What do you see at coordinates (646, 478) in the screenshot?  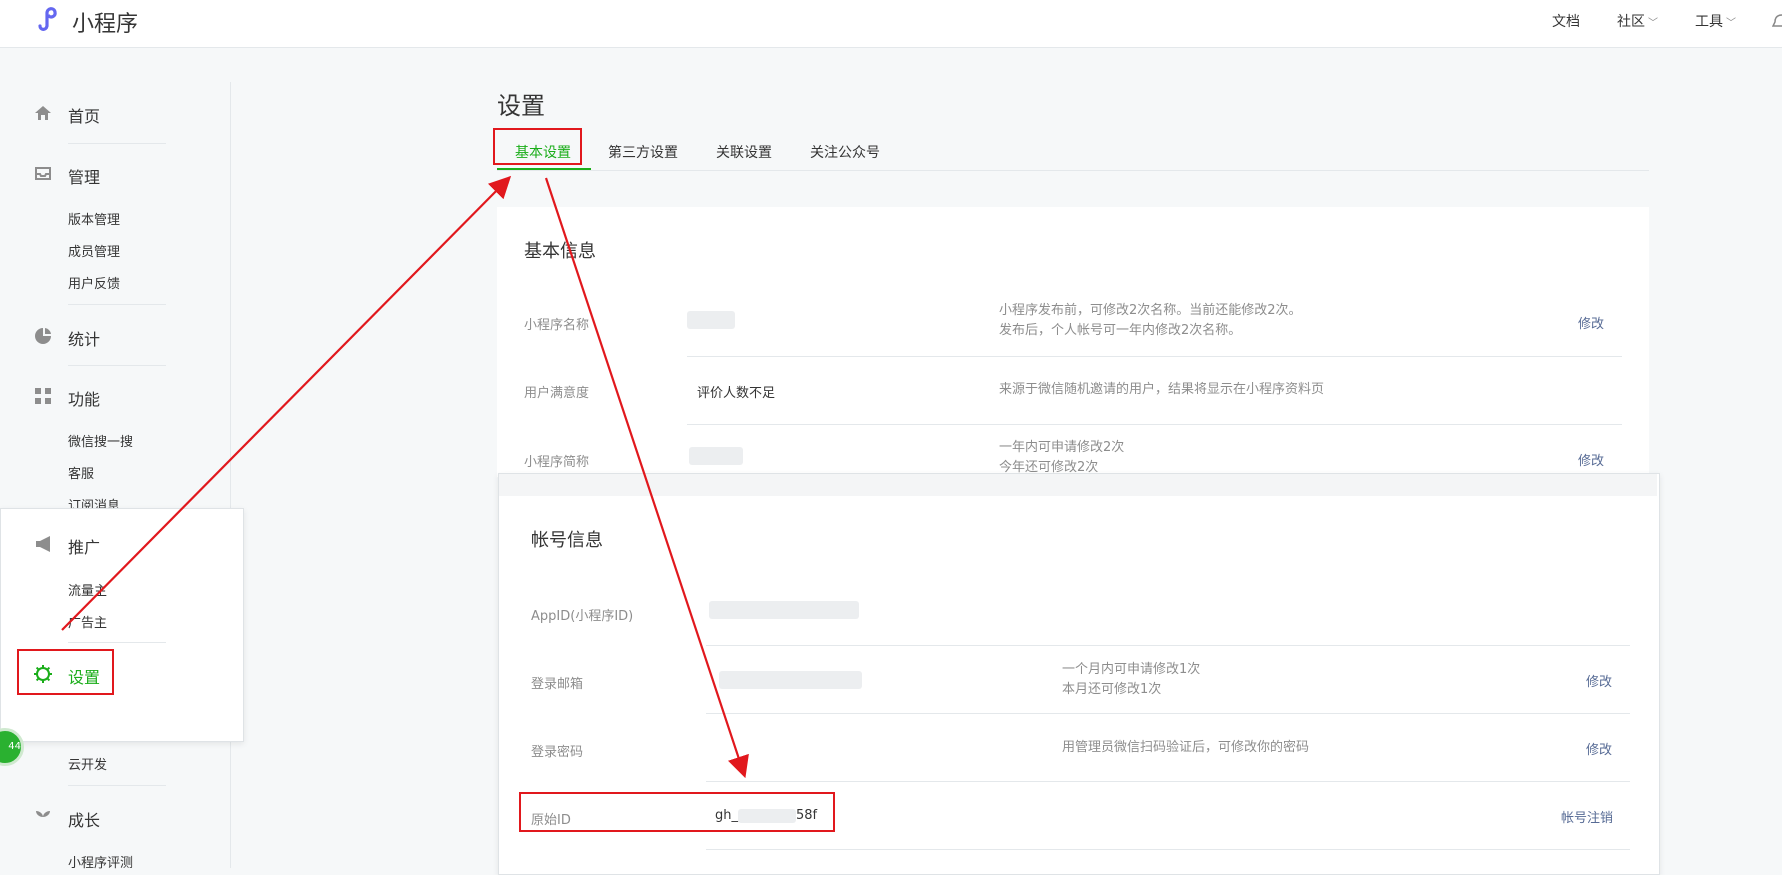 I see `arrow-to-original-id` at bounding box center [646, 478].